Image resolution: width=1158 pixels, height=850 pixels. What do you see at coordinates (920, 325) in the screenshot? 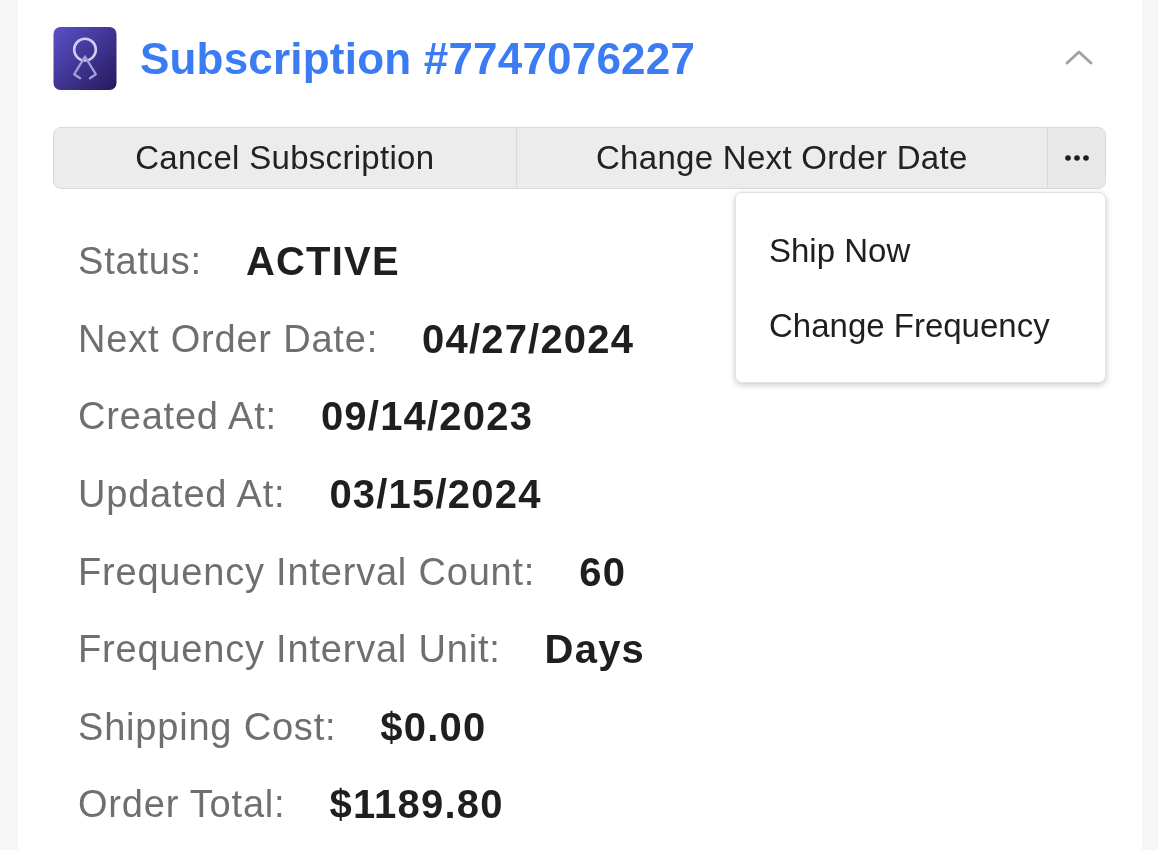
I see `menu-item: Change Frequency` at bounding box center [920, 325].